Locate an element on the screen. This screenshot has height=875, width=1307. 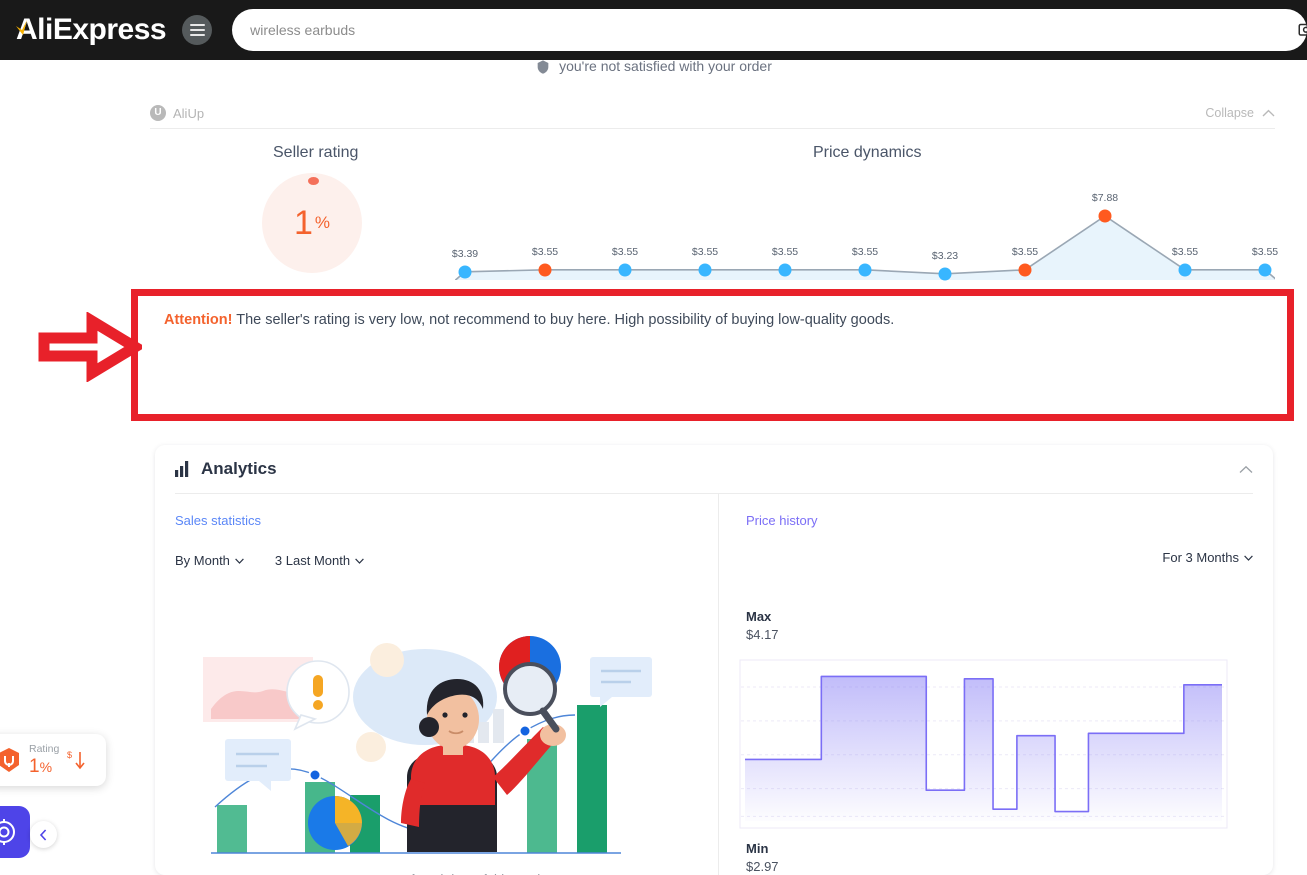
aliexpress-logo: AliExpress is located at coordinates (91, 30).